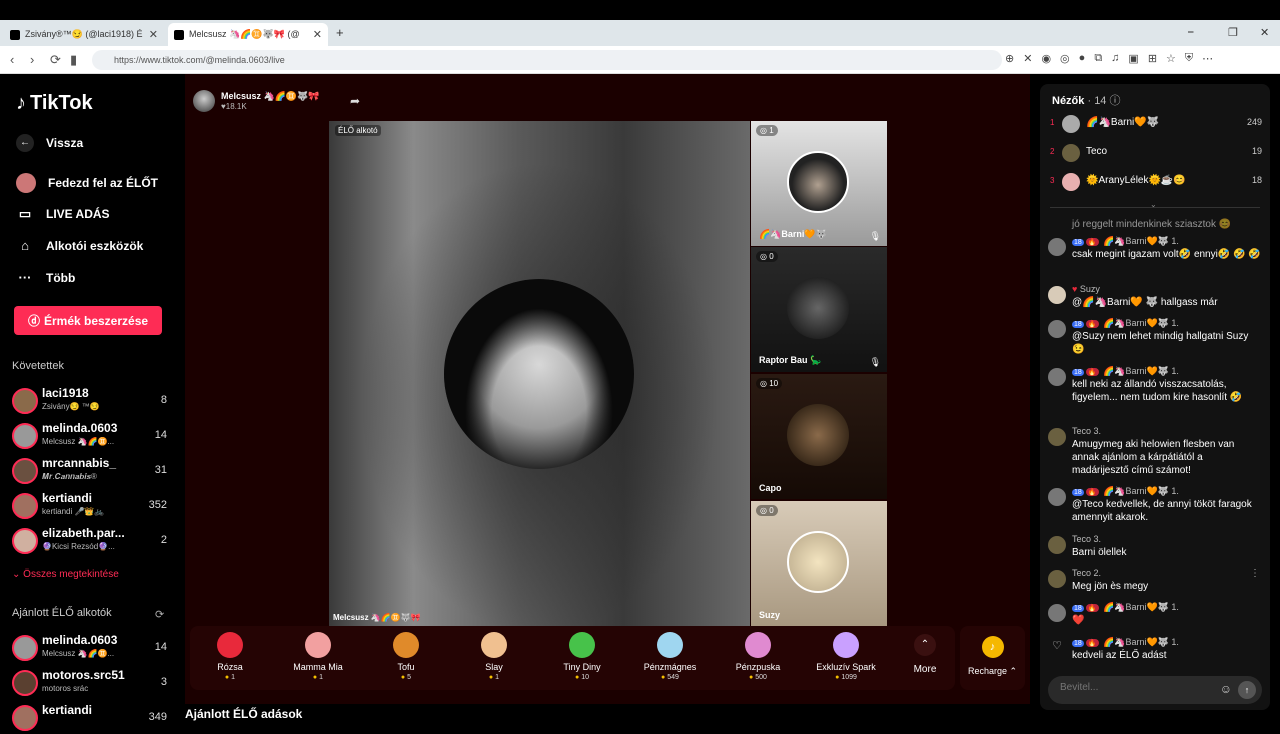 This screenshot has height=734, width=1280. I want to click on chat-input, so click(1135, 687).